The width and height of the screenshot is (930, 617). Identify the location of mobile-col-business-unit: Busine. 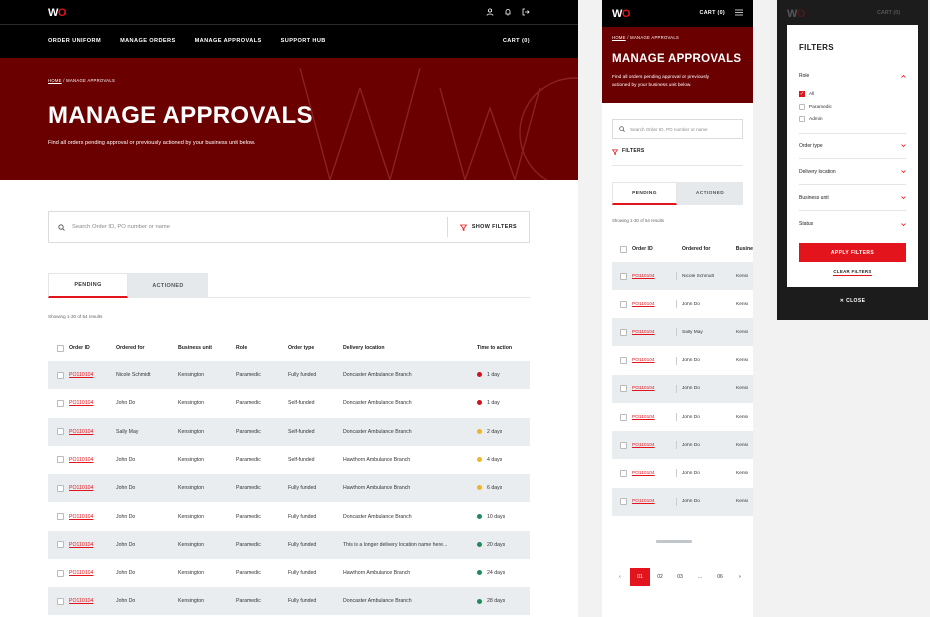
(744, 249).